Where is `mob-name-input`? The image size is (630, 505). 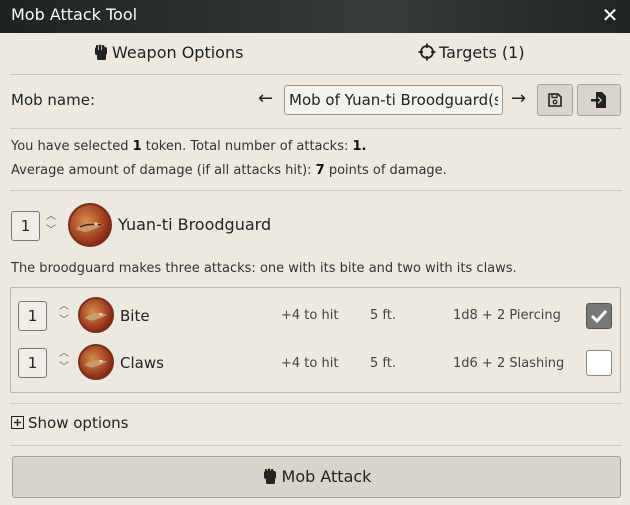 mob-name-input is located at coordinates (393, 100).